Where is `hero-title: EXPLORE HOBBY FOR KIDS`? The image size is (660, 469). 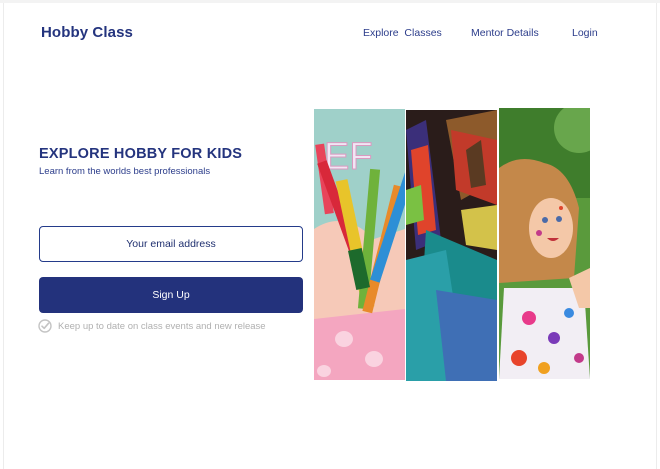 hero-title: EXPLORE HOBBY FOR KIDS is located at coordinates (141, 154).